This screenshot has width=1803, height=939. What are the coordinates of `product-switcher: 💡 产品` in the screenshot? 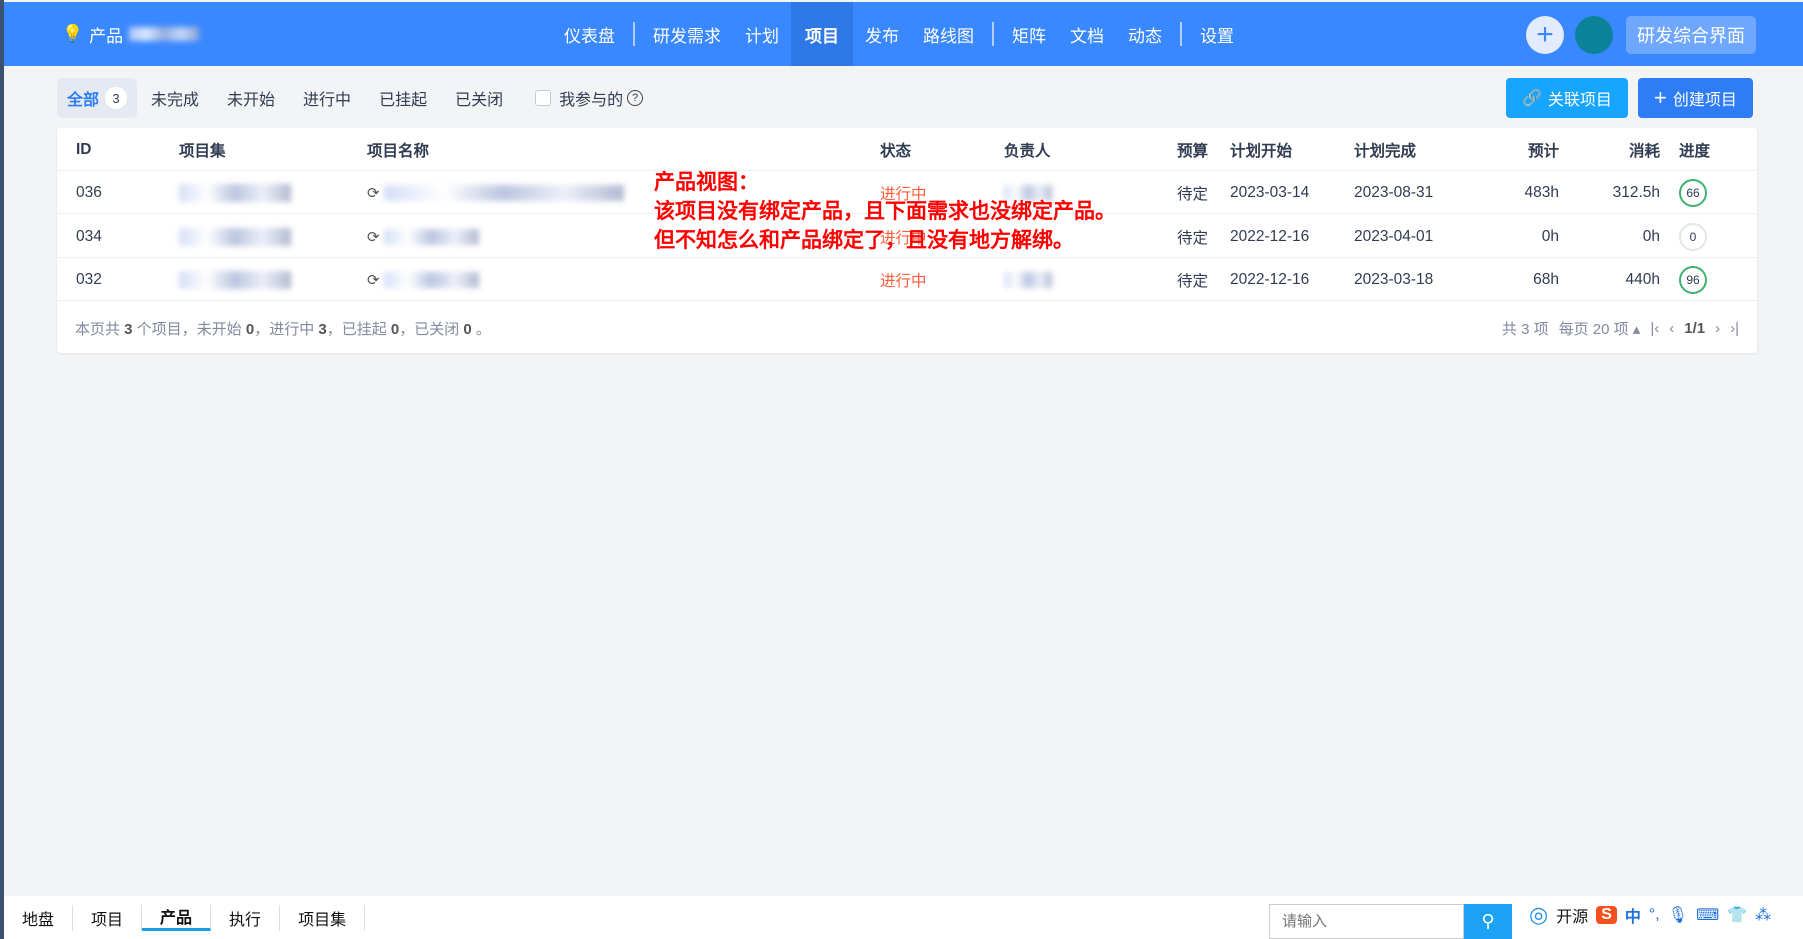 It's located at (131, 34).